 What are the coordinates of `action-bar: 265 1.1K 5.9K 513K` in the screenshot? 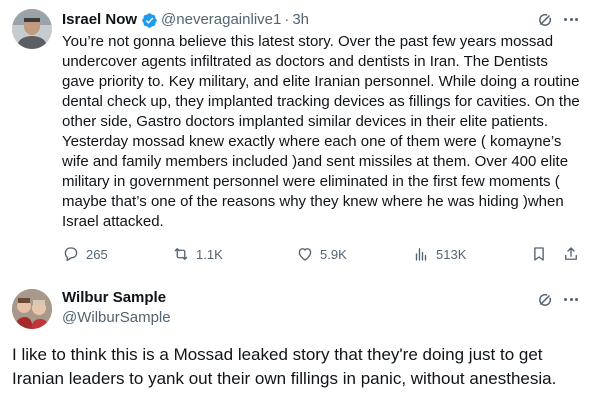 It's located at (322, 255).